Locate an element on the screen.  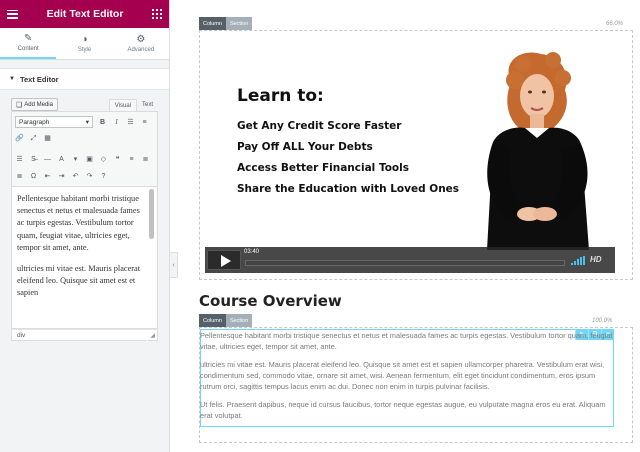
column-width-indicator: 100.0% is located at coordinates (602, 321).